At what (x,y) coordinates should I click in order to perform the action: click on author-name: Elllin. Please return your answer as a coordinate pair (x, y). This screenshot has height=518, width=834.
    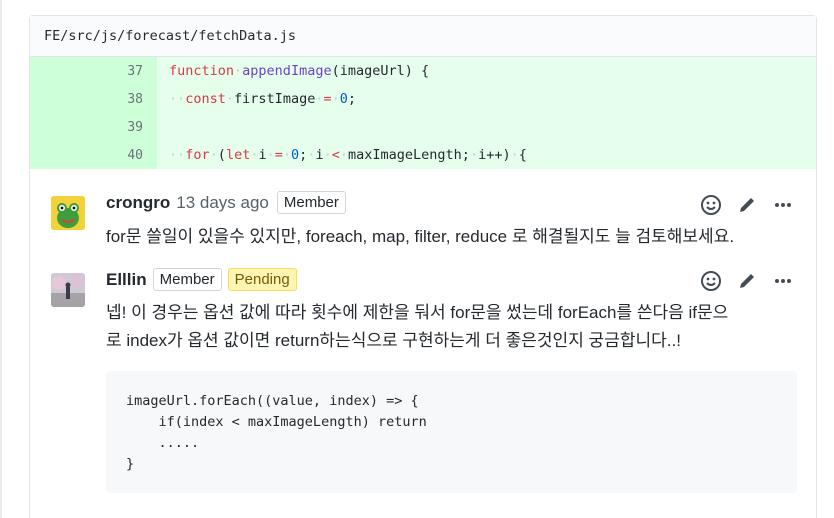
    Looking at the image, I should click on (126, 280).